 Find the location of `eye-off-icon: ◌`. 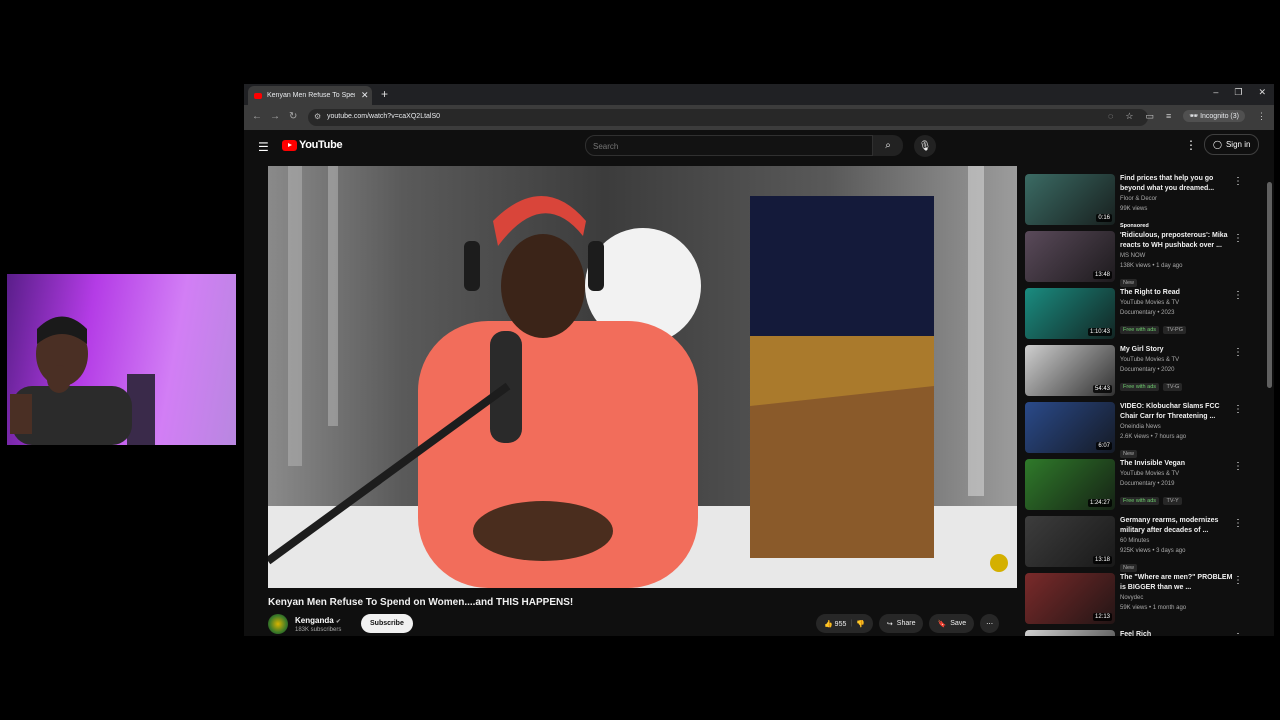

eye-off-icon: ◌ is located at coordinates (1110, 116).